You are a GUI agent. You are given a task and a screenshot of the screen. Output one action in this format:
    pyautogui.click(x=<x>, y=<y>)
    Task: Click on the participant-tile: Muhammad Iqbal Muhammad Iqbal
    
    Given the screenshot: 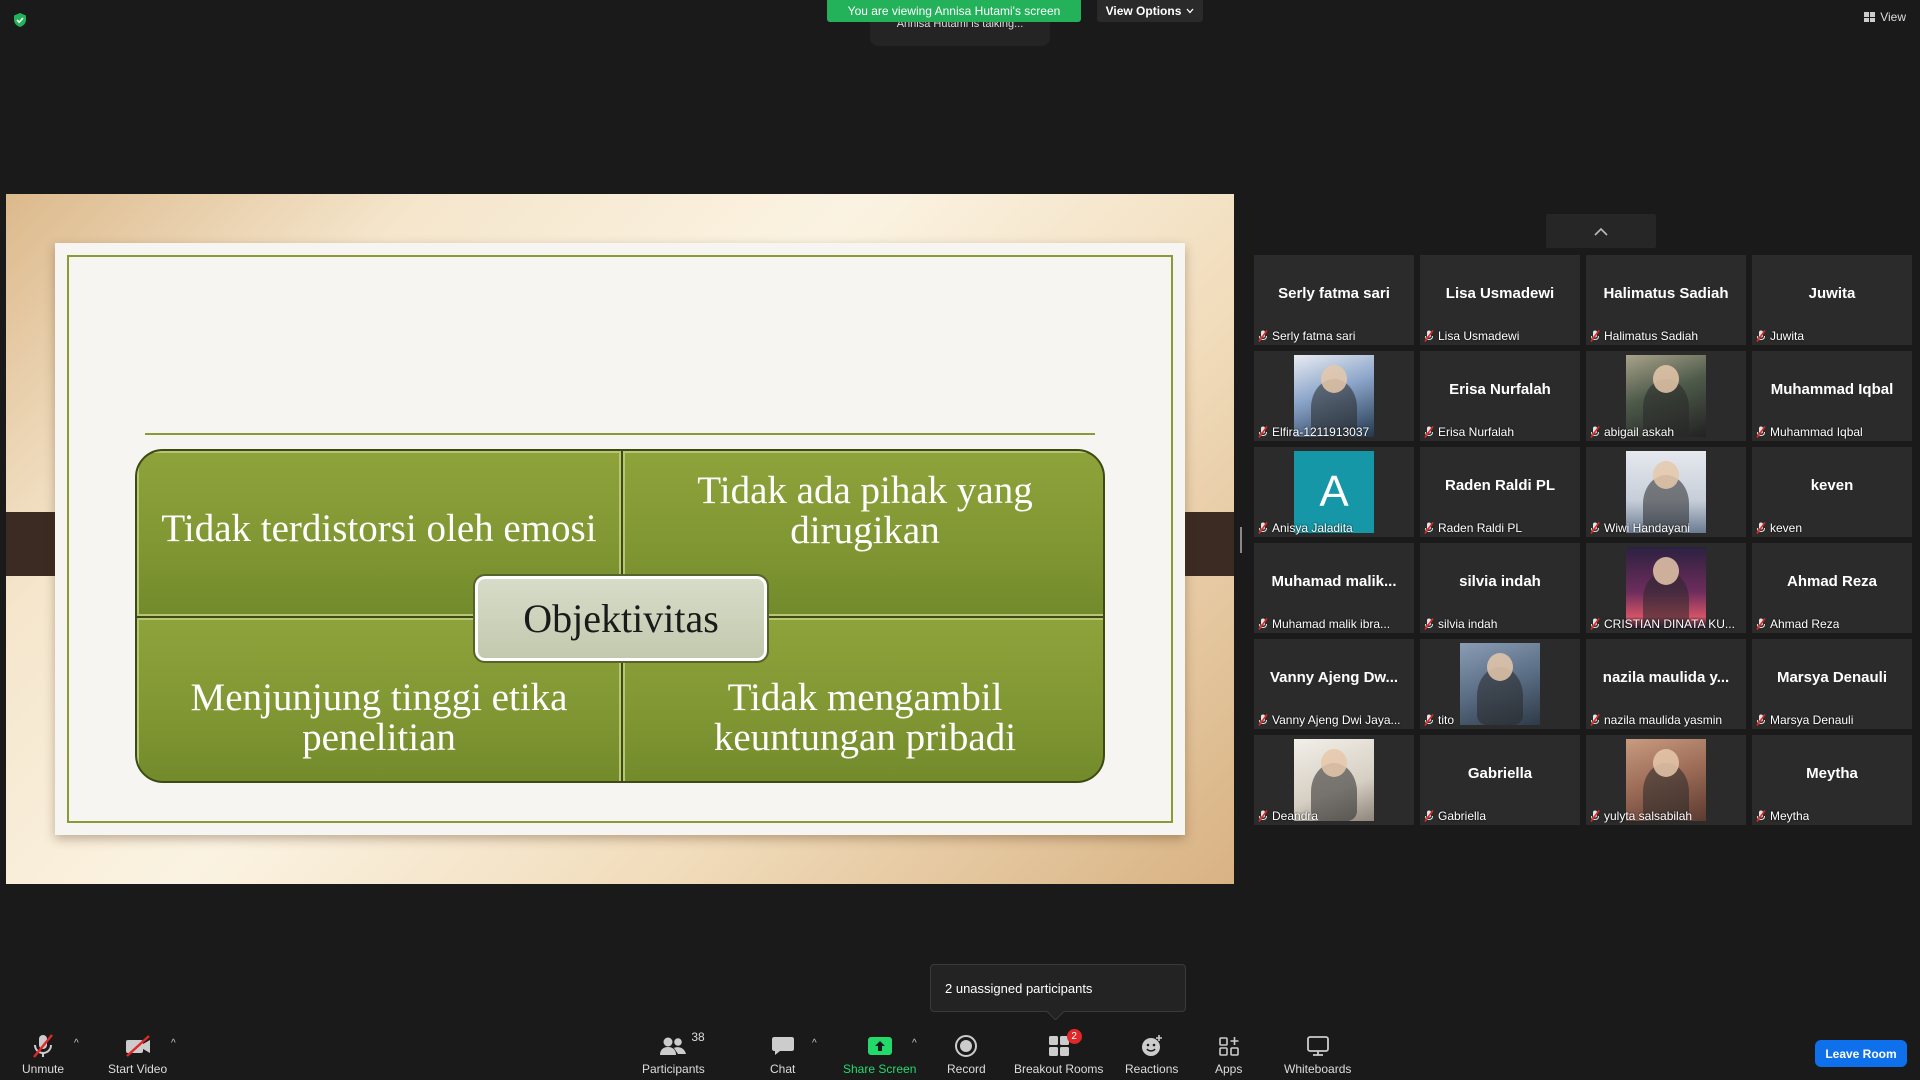 What is the action you would take?
    pyautogui.click(x=1832, y=396)
    